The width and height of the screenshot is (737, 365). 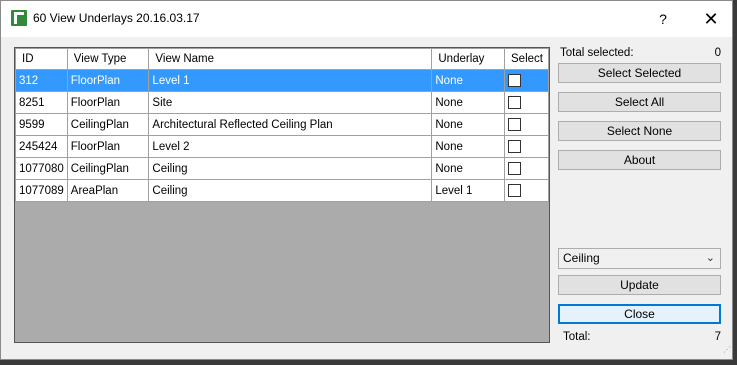 I want to click on window-title: 60 View Underlays 20.16.03.17, so click(x=116, y=18).